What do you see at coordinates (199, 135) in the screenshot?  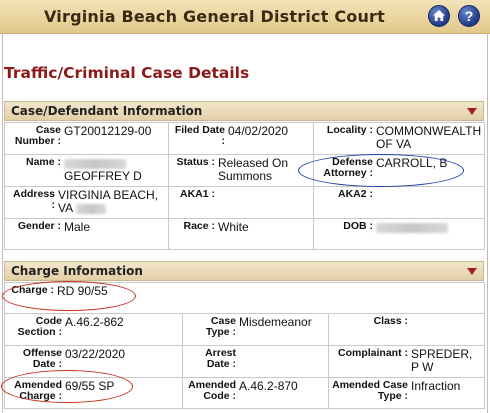 I see `filed-date-label: Filed Date :` at bounding box center [199, 135].